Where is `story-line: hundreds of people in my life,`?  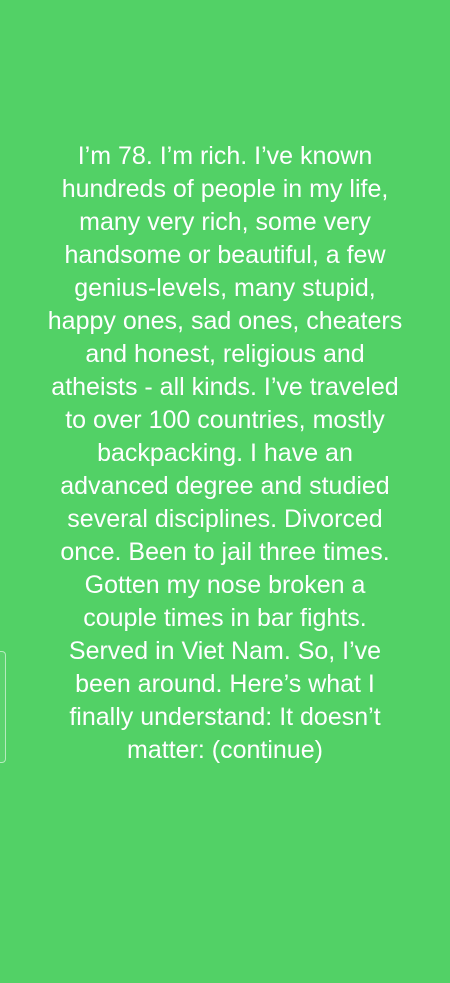
story-line: hundreds of people in my life, is located at coordinates (225, 189).